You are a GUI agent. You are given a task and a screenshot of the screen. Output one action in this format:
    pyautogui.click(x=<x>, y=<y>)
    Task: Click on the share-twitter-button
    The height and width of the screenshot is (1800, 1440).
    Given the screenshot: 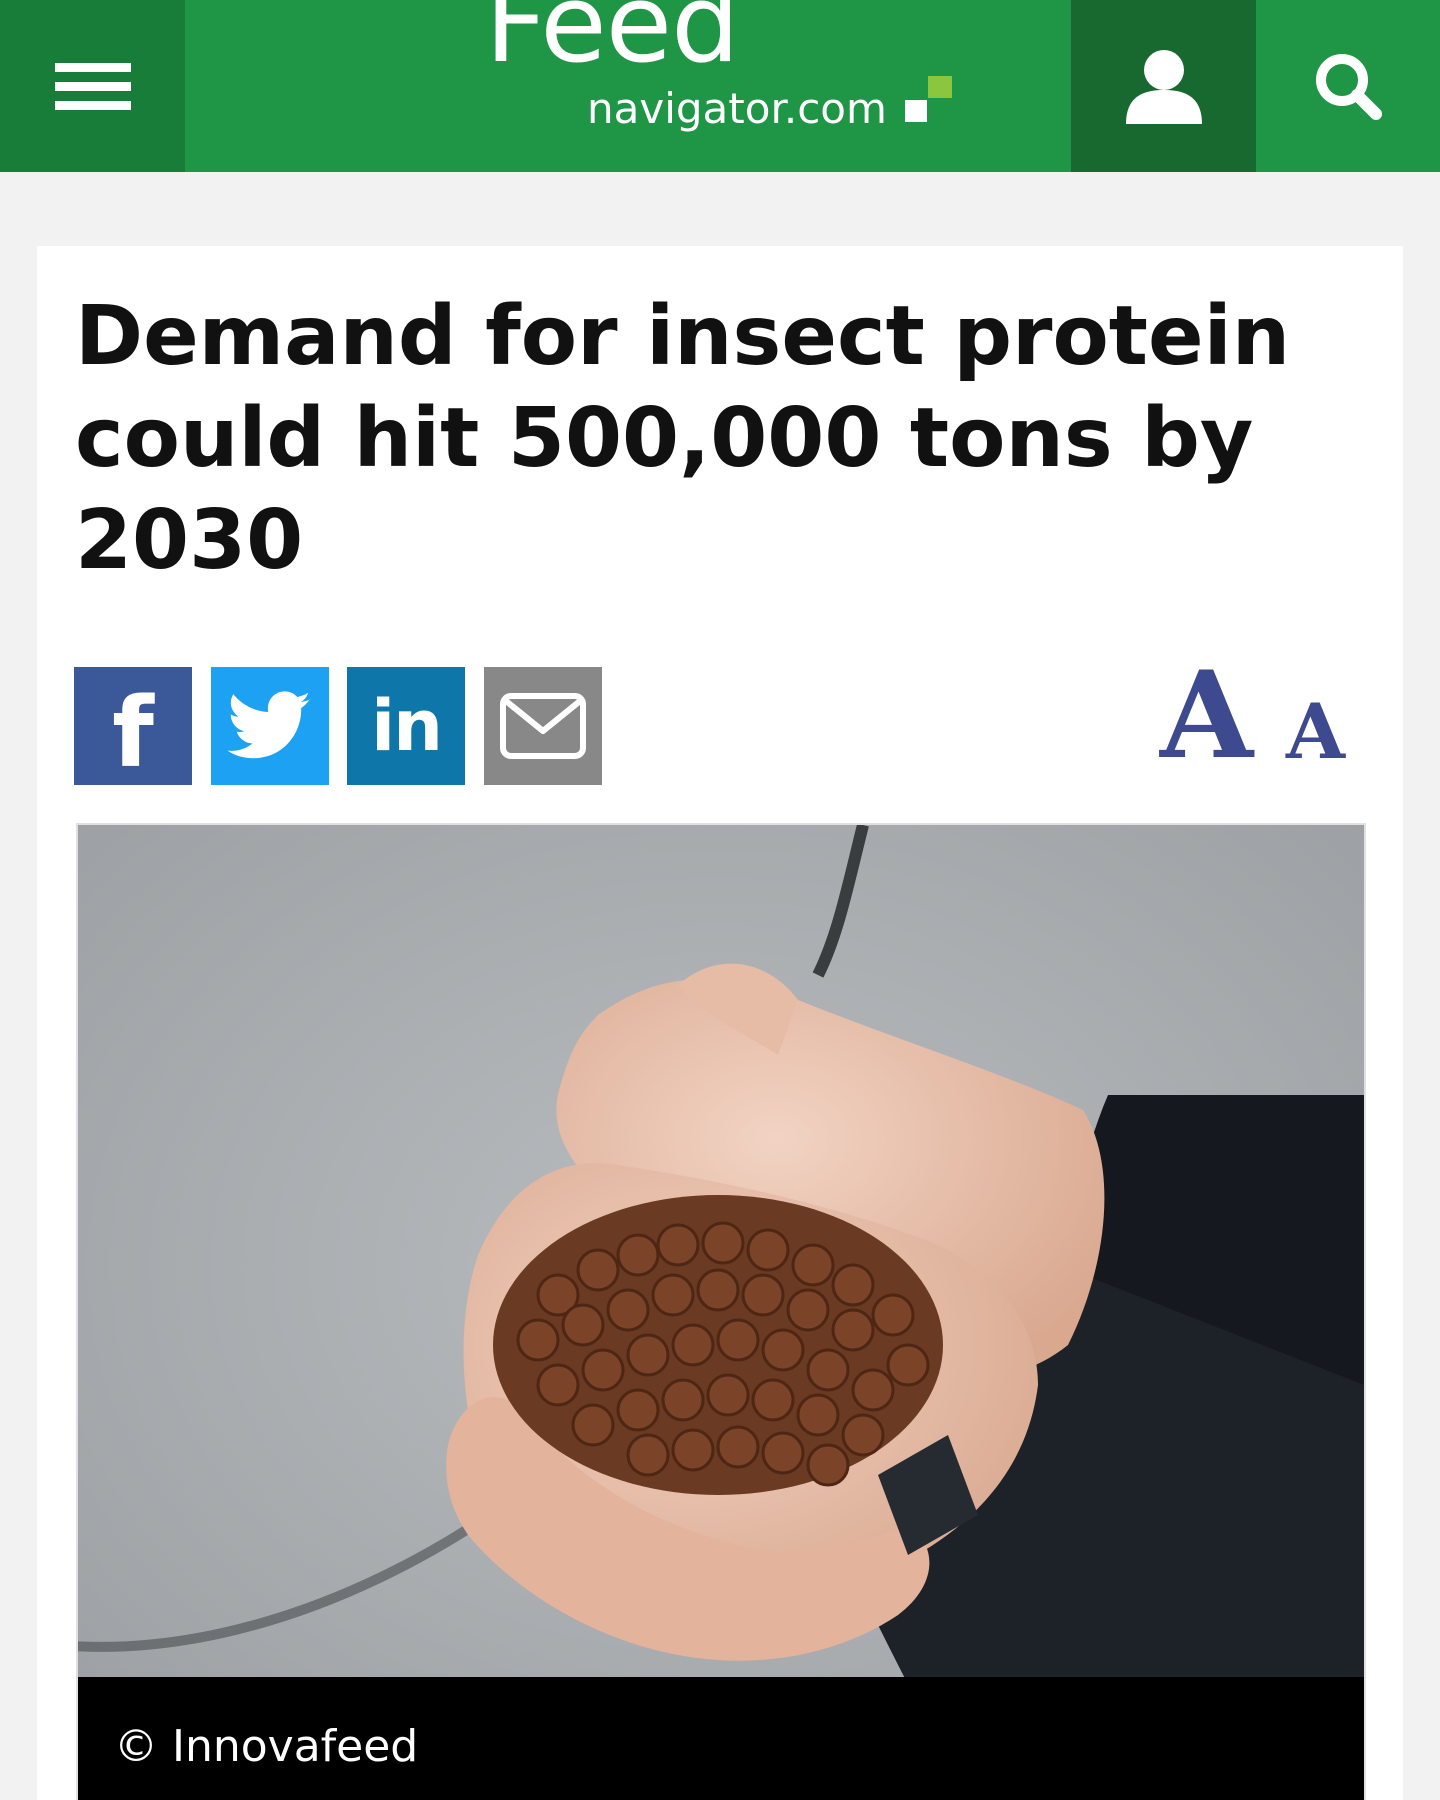 What is the action you would take?
    pyautogui.click(x=270, y=726)
    